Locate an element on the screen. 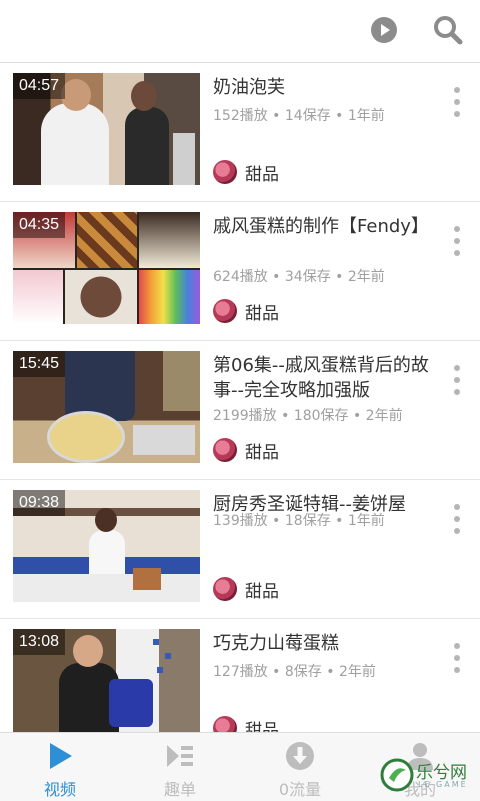  search-icon is located at coordinates (448, 30).